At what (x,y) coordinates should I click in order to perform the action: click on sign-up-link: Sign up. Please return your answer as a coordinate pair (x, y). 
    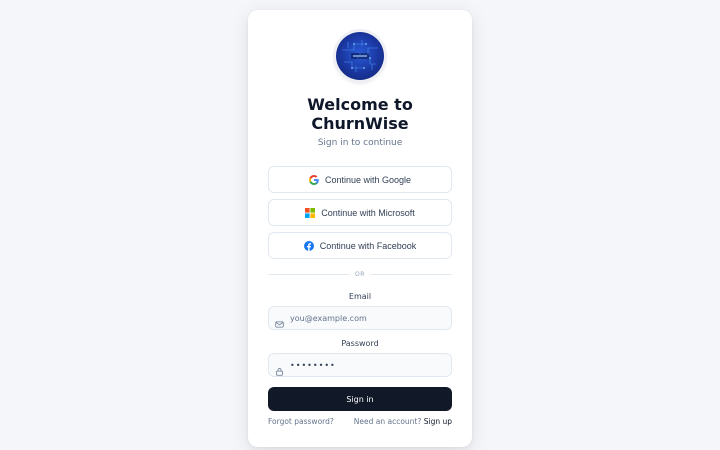
    Looking at the image, I should click on (438, 421).